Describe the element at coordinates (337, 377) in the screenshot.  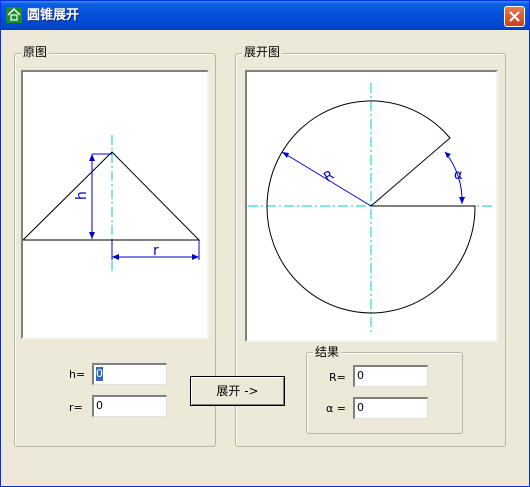
I see `R-result-label: R=` at that location.